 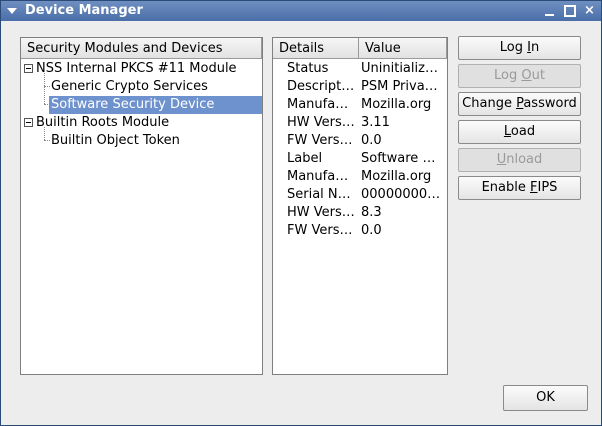 I want to click on value-column-header: Value, so click(x=403, y=48).